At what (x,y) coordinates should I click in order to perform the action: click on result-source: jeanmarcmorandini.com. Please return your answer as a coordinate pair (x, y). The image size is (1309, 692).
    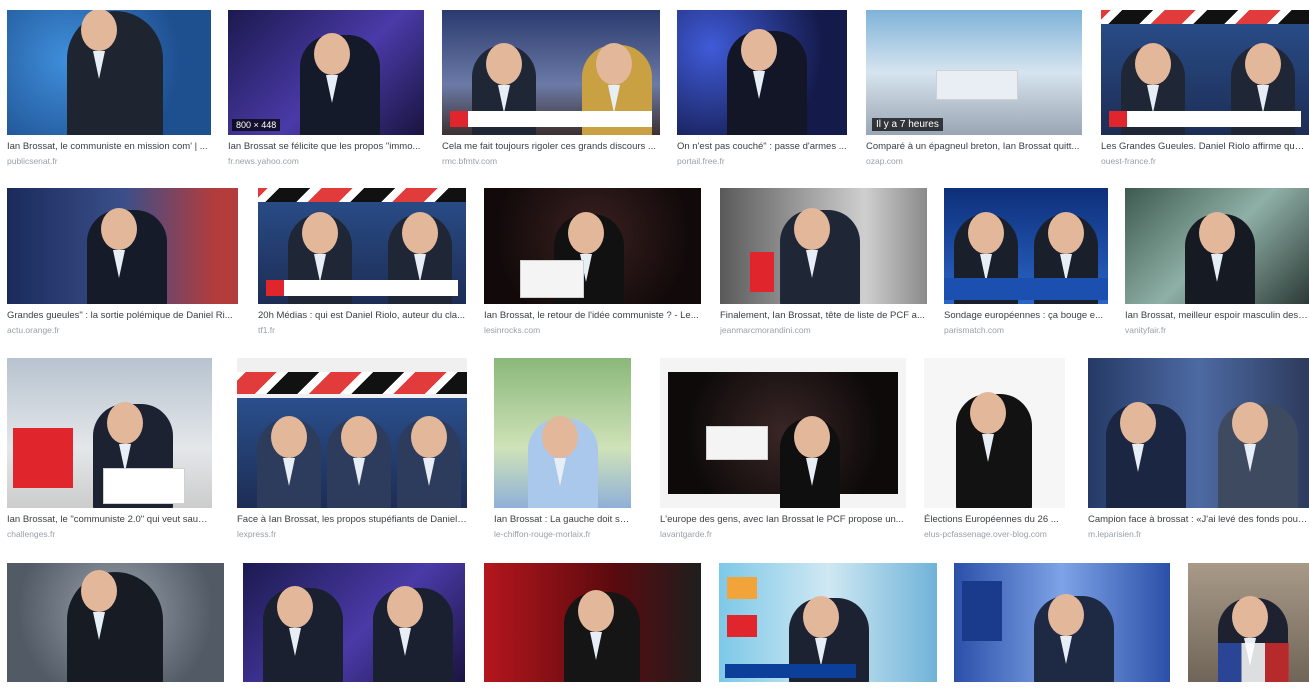
    Looking at the image, I should click on (823, 330).